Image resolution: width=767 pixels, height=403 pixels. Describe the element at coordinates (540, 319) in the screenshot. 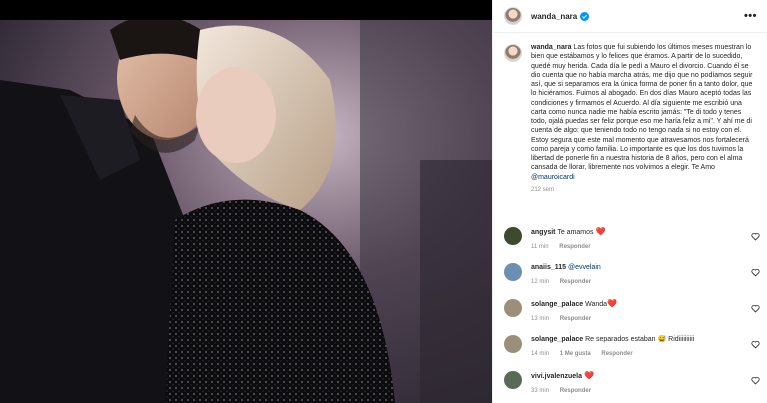

I see `comment-time: 13 min` at that location.